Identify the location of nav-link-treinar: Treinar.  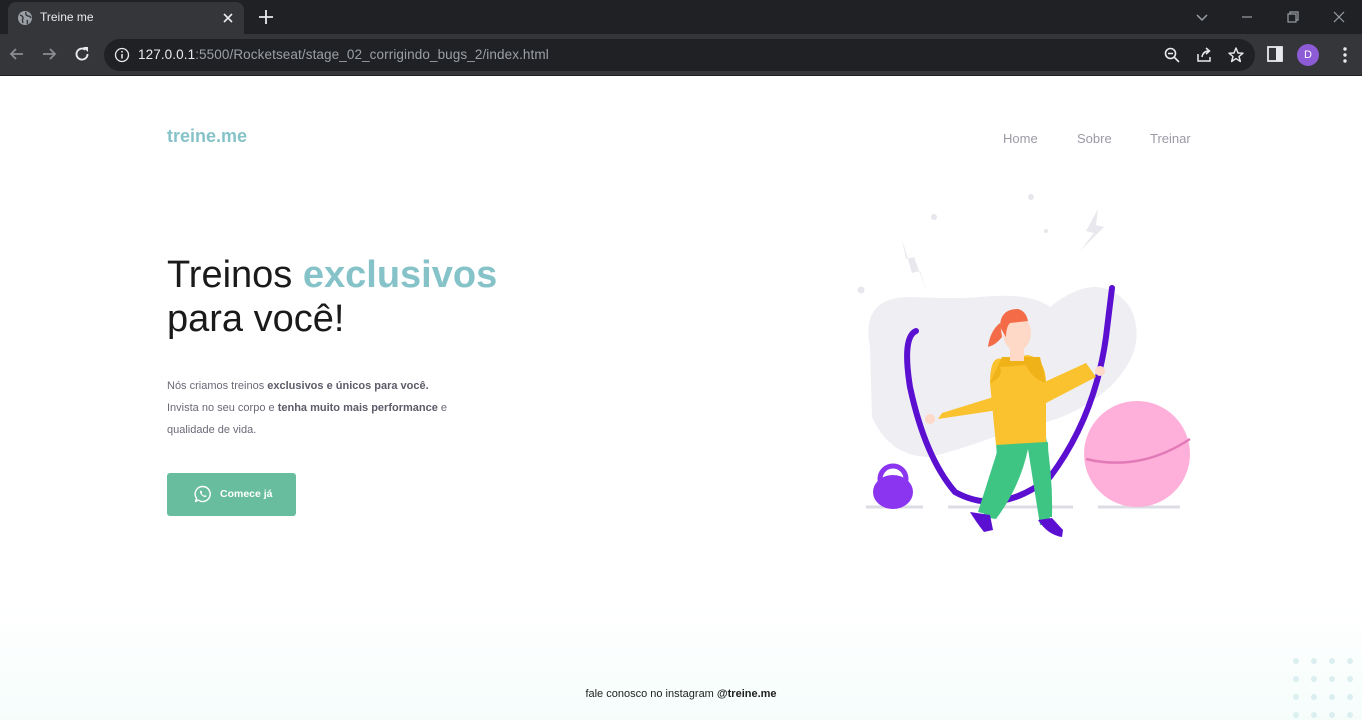
(1170, 138).